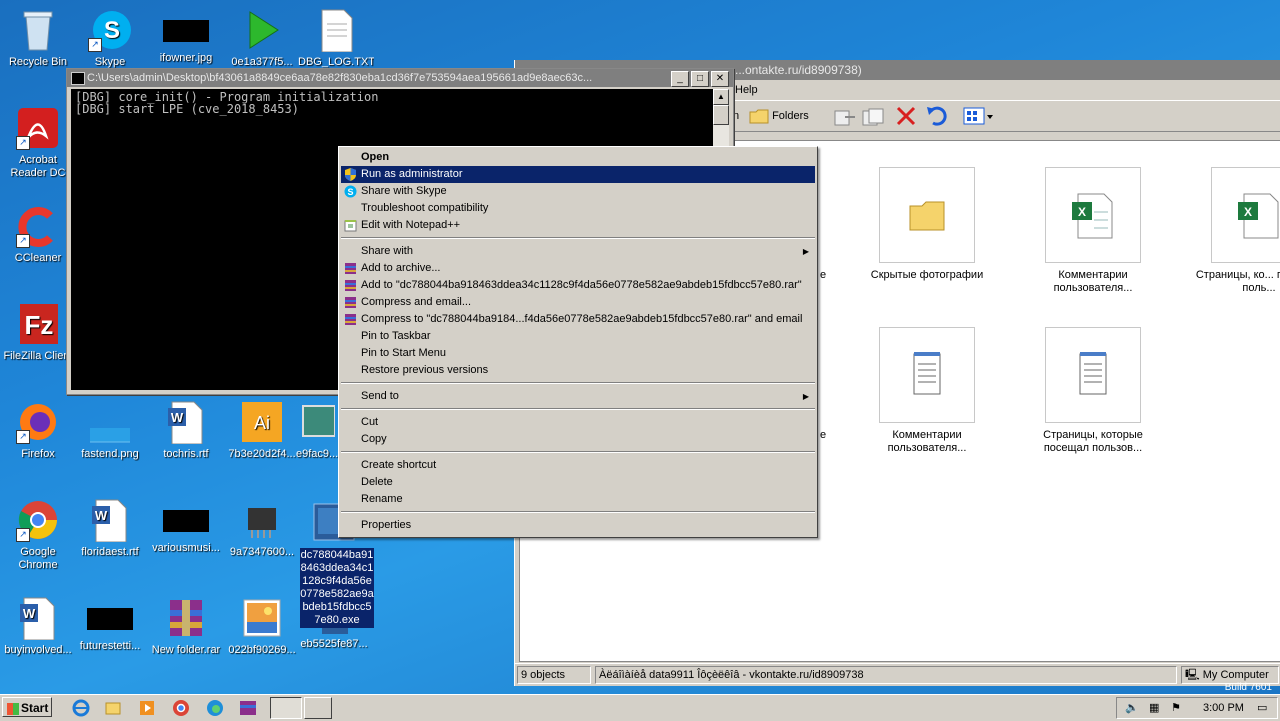 The image size is (1280, 721). I want to click on desktop-icon-label: Firefox, so click(38, 454).